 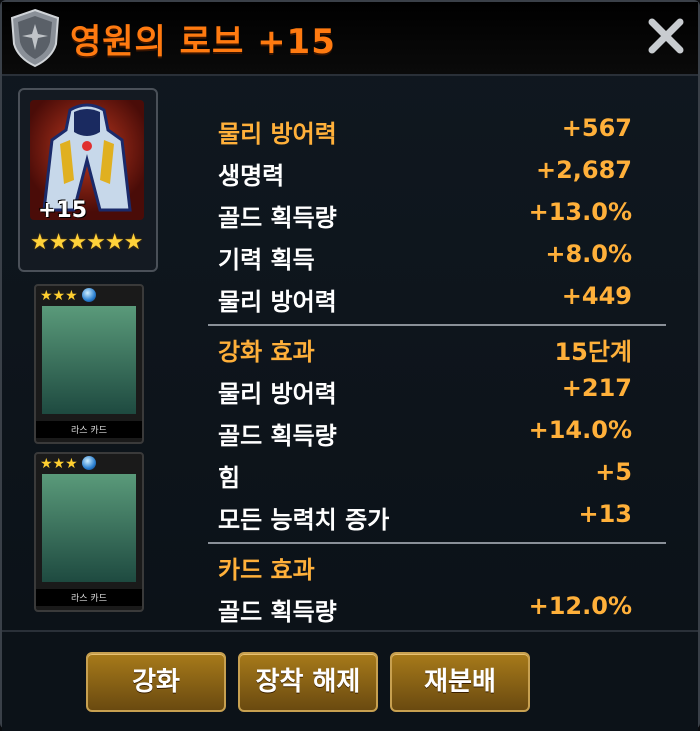 I want to click on stat-value: +567, so click(x=596, y=128).